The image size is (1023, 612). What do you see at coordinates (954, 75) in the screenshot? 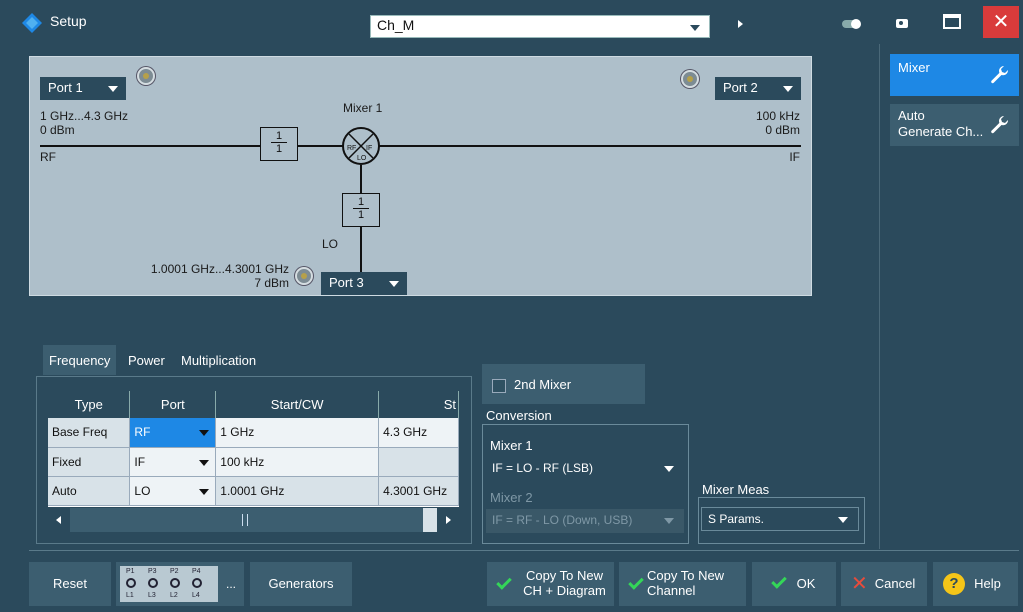
I see `mixer-button: Mixer` at bounding box center [954, 75].